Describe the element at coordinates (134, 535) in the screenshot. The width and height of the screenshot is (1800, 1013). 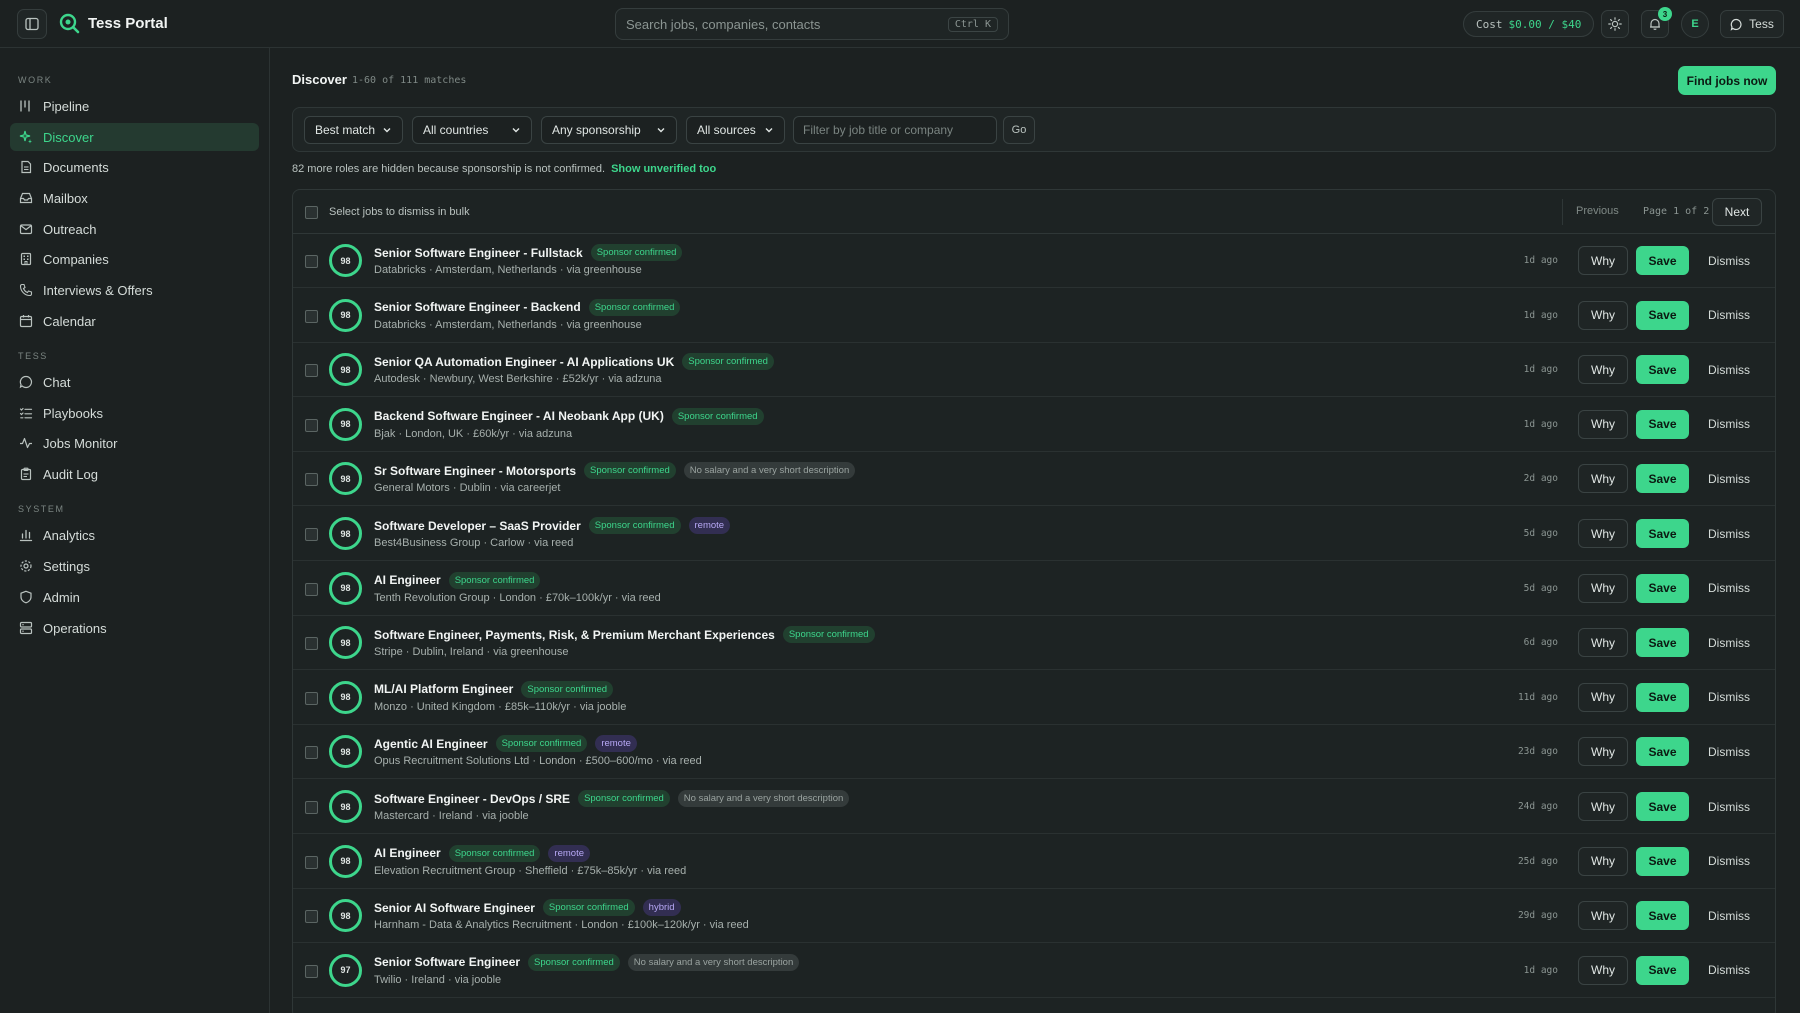
I see `sidebar-item-analytics: Analytics` at that location.